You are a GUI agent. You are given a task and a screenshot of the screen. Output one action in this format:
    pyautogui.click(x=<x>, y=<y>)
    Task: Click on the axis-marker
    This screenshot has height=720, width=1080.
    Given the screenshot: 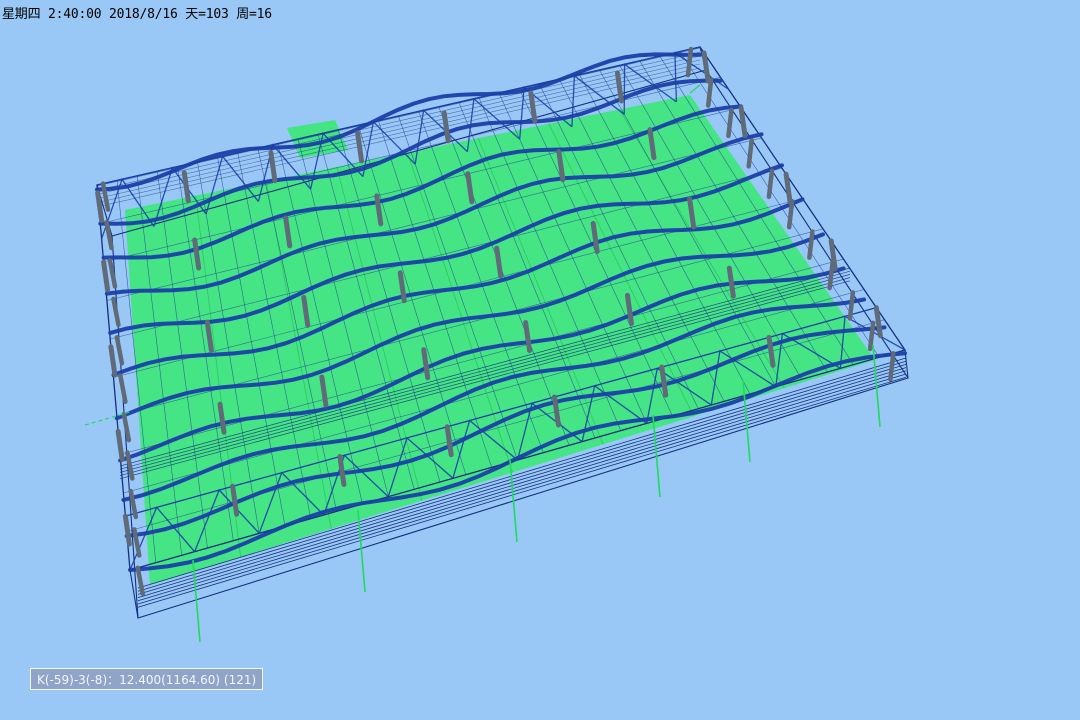 What is the action you would take?
    pyautogui.click(x=695, y=89)
    